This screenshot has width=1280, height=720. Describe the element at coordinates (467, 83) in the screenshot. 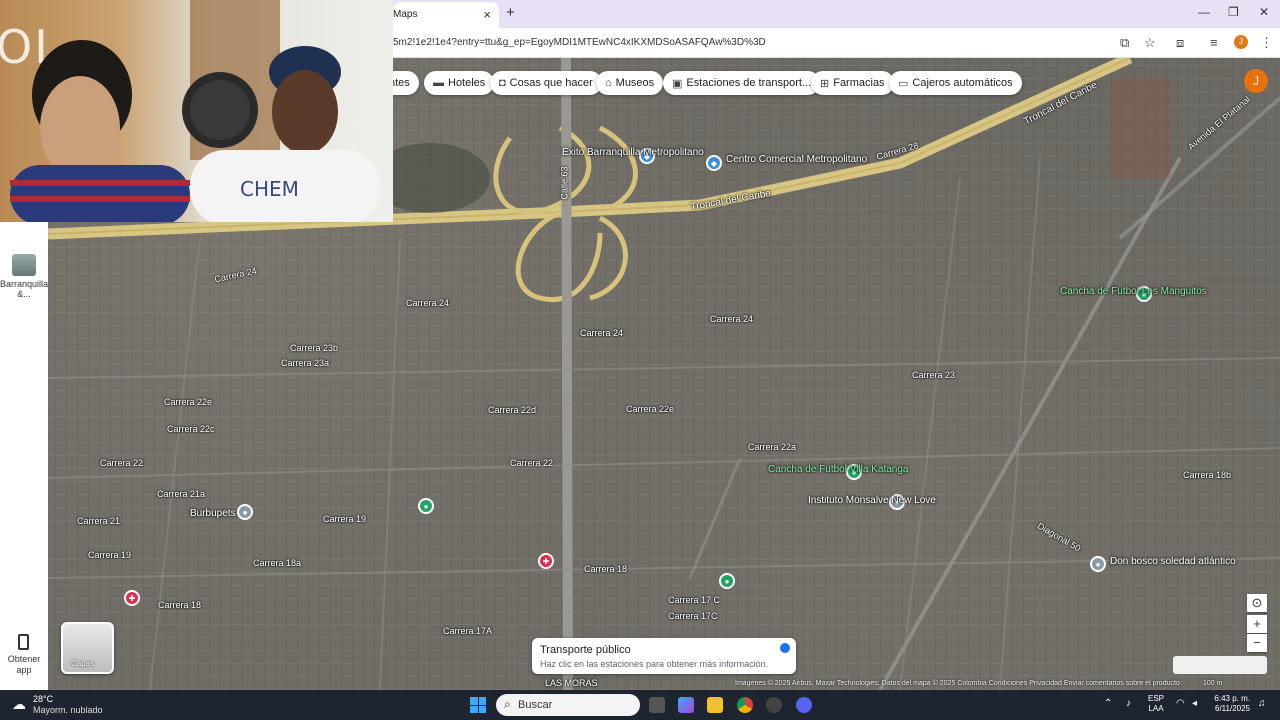

I see `chip-label: Hoteles` at that location.